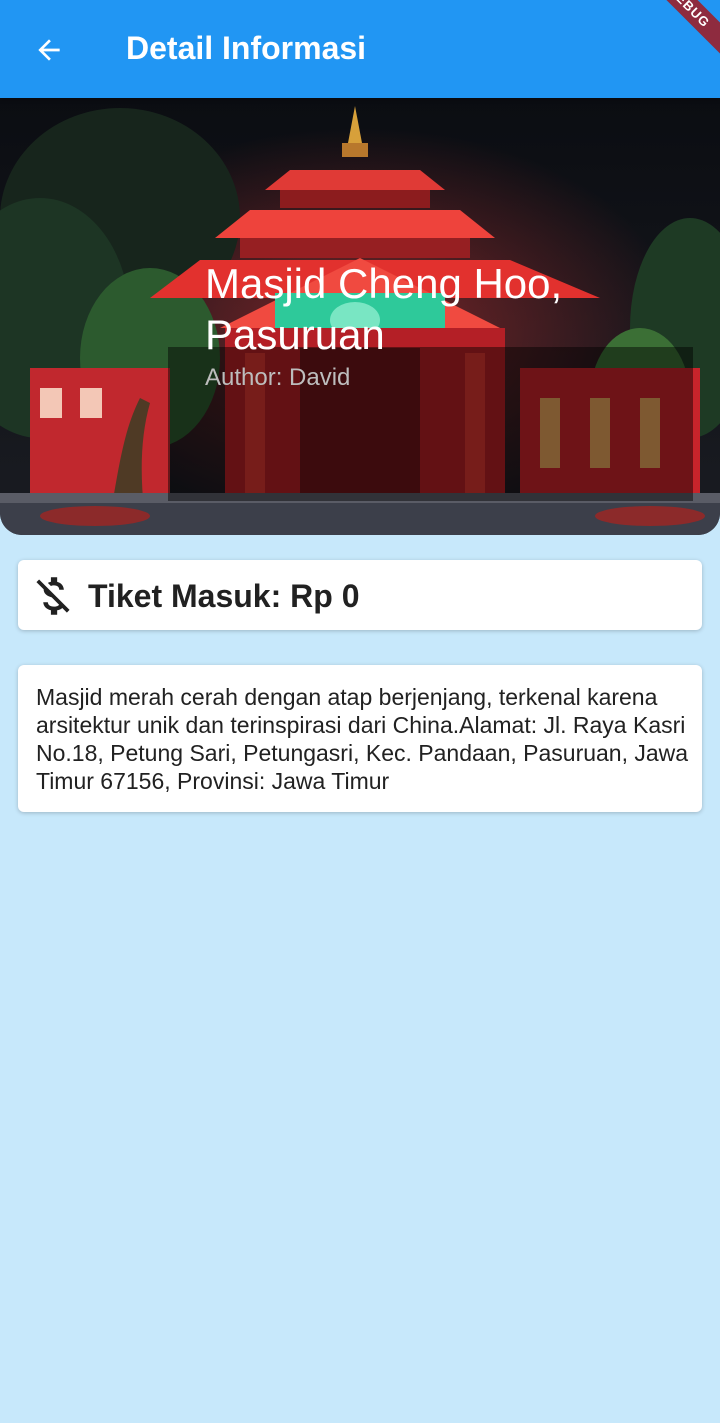 Image resolution: width=720 pixels, height=1423 pixels. What do you see at coordinates (224, 596) in the screenshot?
I see `ticket-price: Tiket Masuk: Rp 0` at bounding box center [224, 596].